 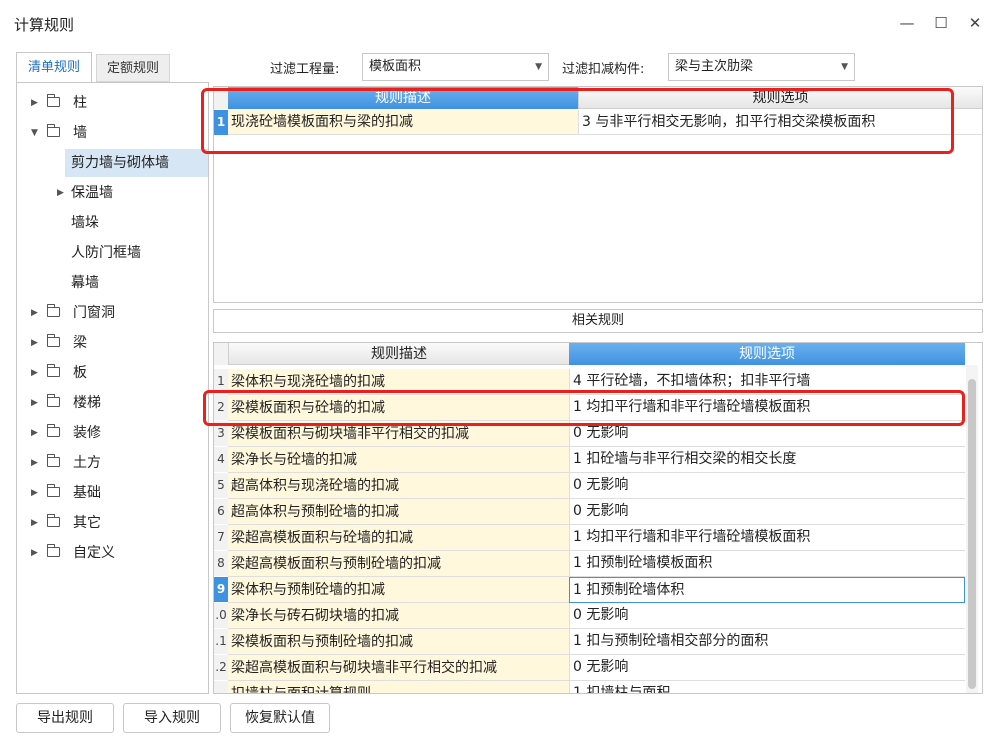 What do you see at coordinates (221, 485) in the screenshot?
I see `row-number: 5` at bounding box center [221, 485].